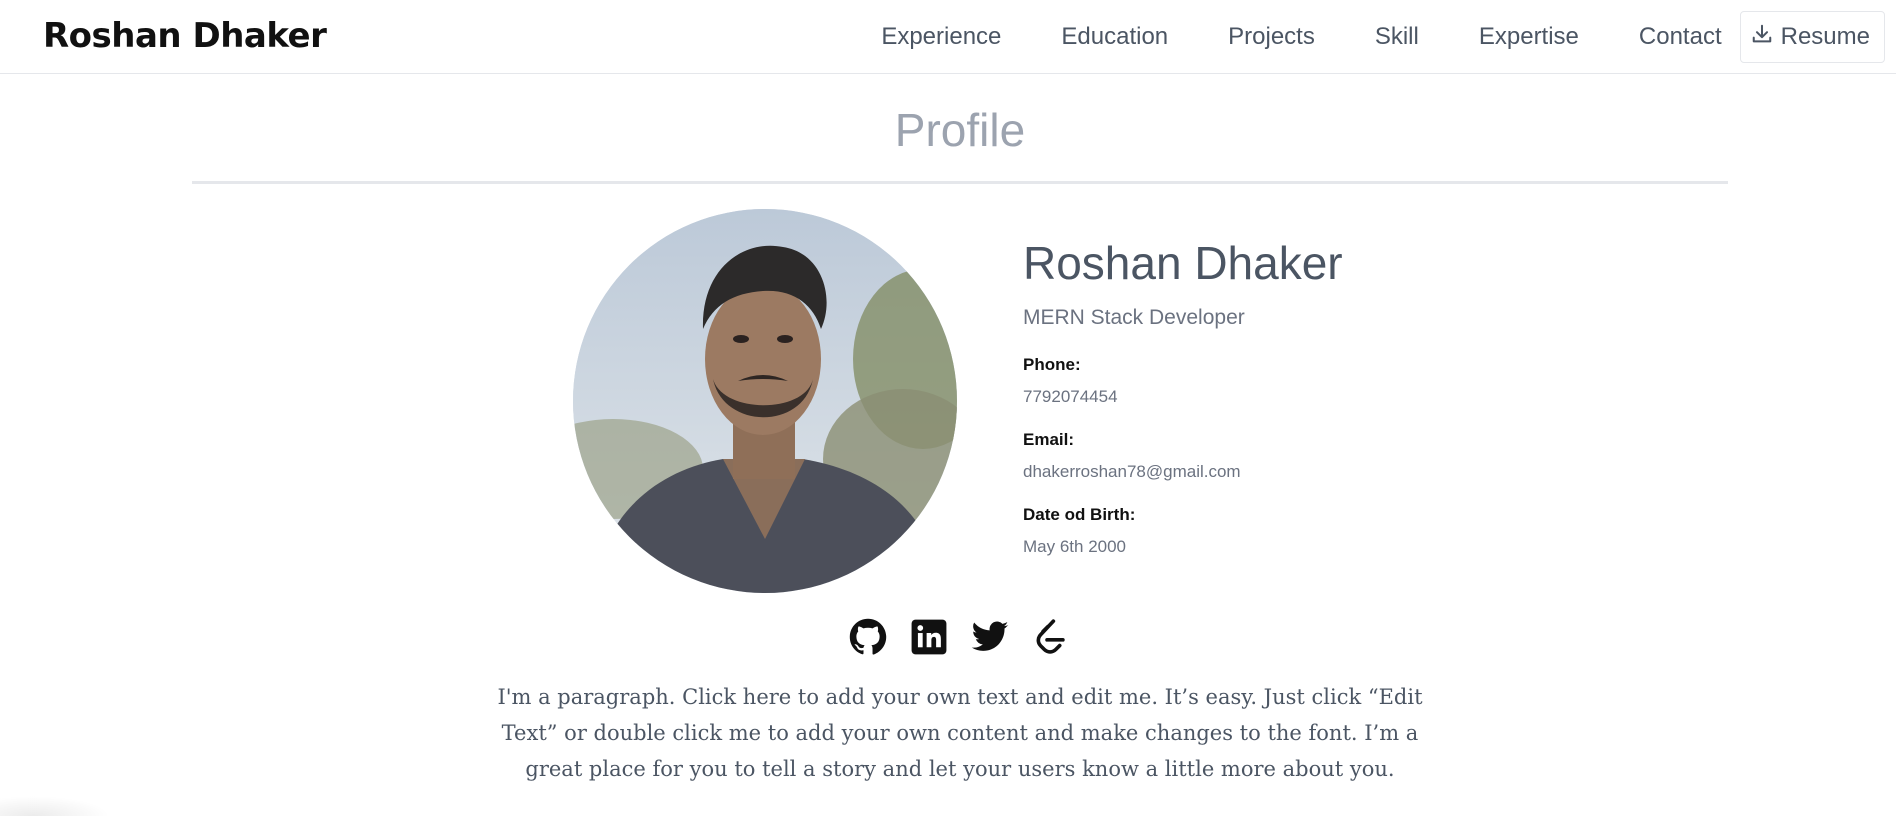 The image size is (1896, 816). Describe the element at coordinates (929, 637) in the screenshot. I see `linkedin-icon` at that location.